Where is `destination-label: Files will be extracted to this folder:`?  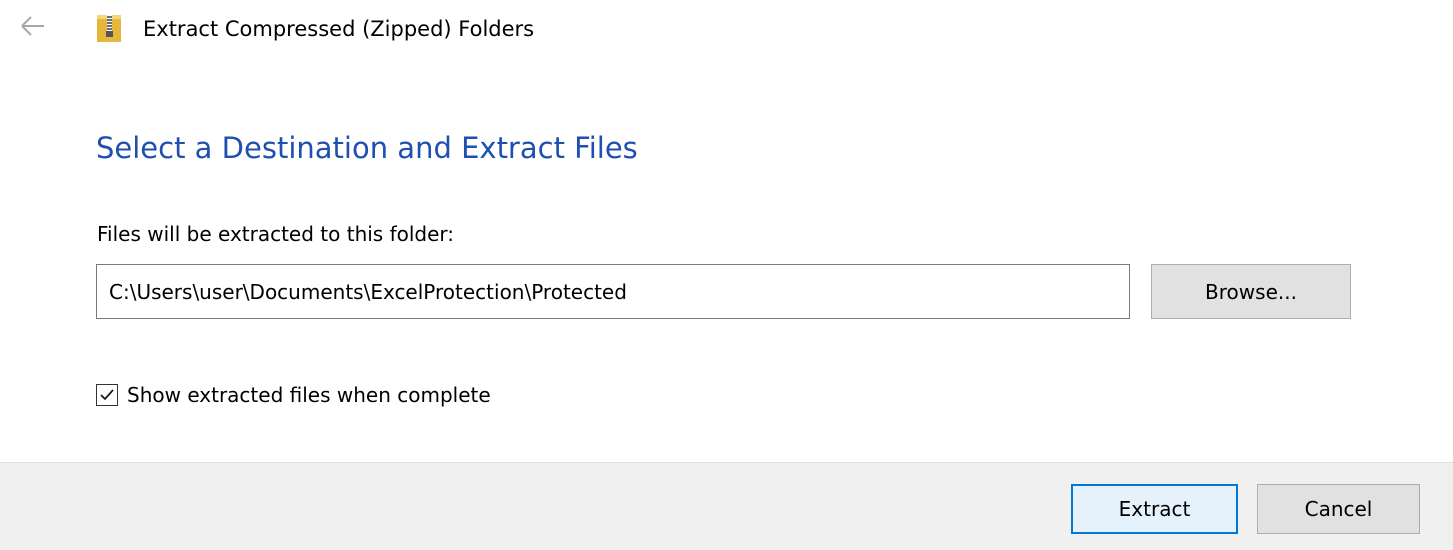
destination-label: Files will be extracted to this folder: is located at coordinates (276, 234).